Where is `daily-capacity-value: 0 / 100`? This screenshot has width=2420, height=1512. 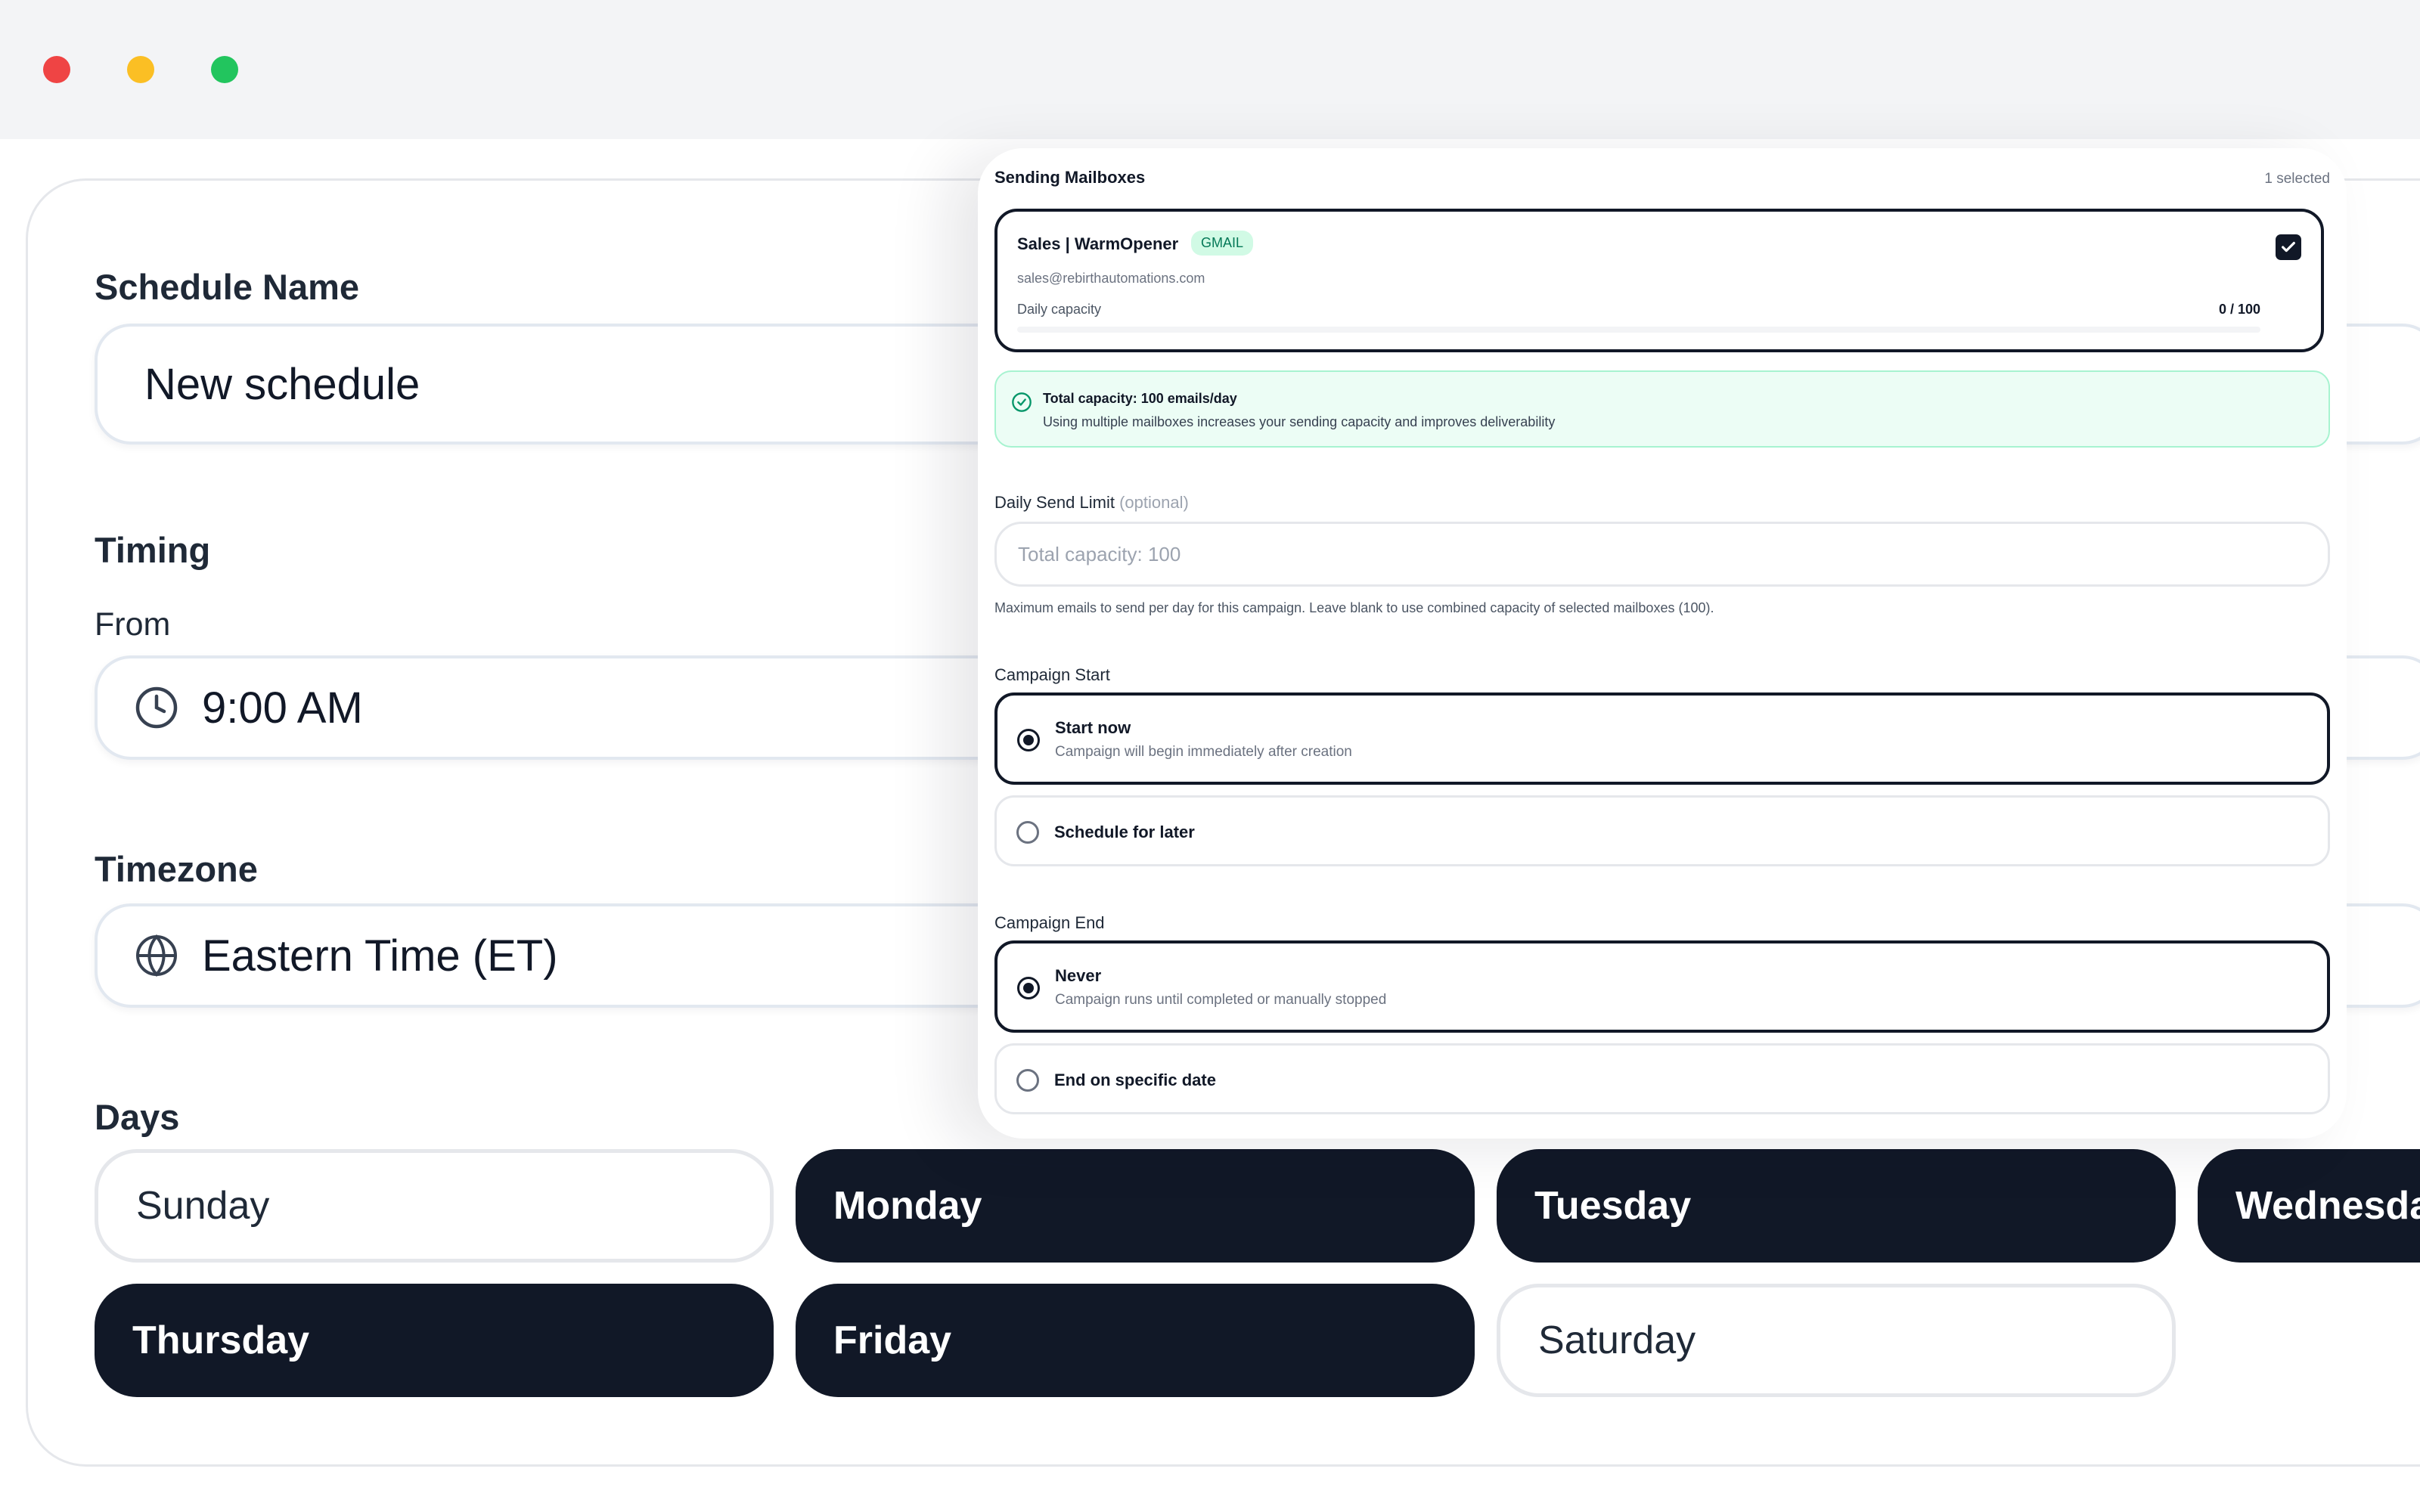 daily-capacity-value: 0 / 100 is located at coordinates (2239, 309).